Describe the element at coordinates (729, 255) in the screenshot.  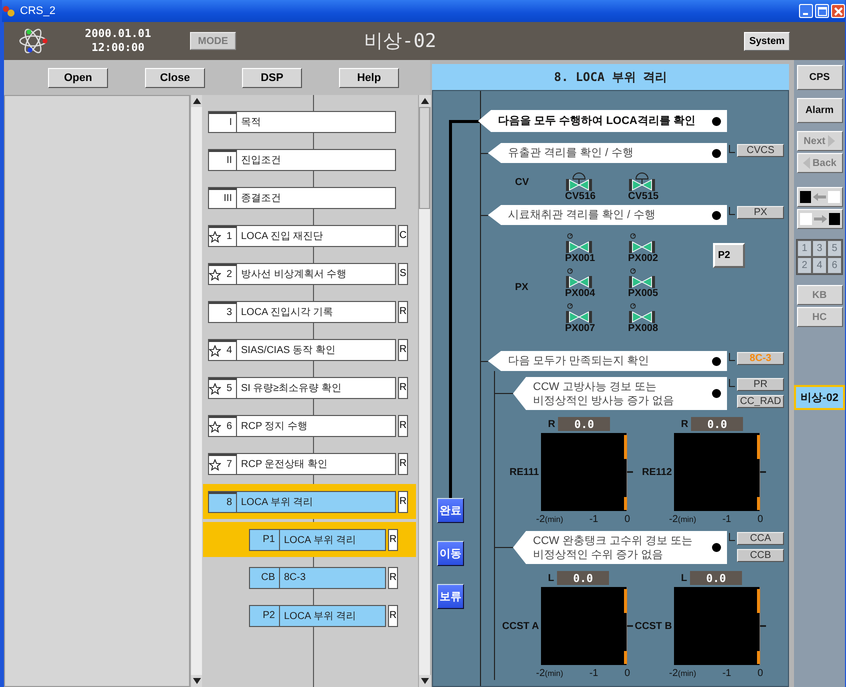
I see `page-button: P2` at that location.